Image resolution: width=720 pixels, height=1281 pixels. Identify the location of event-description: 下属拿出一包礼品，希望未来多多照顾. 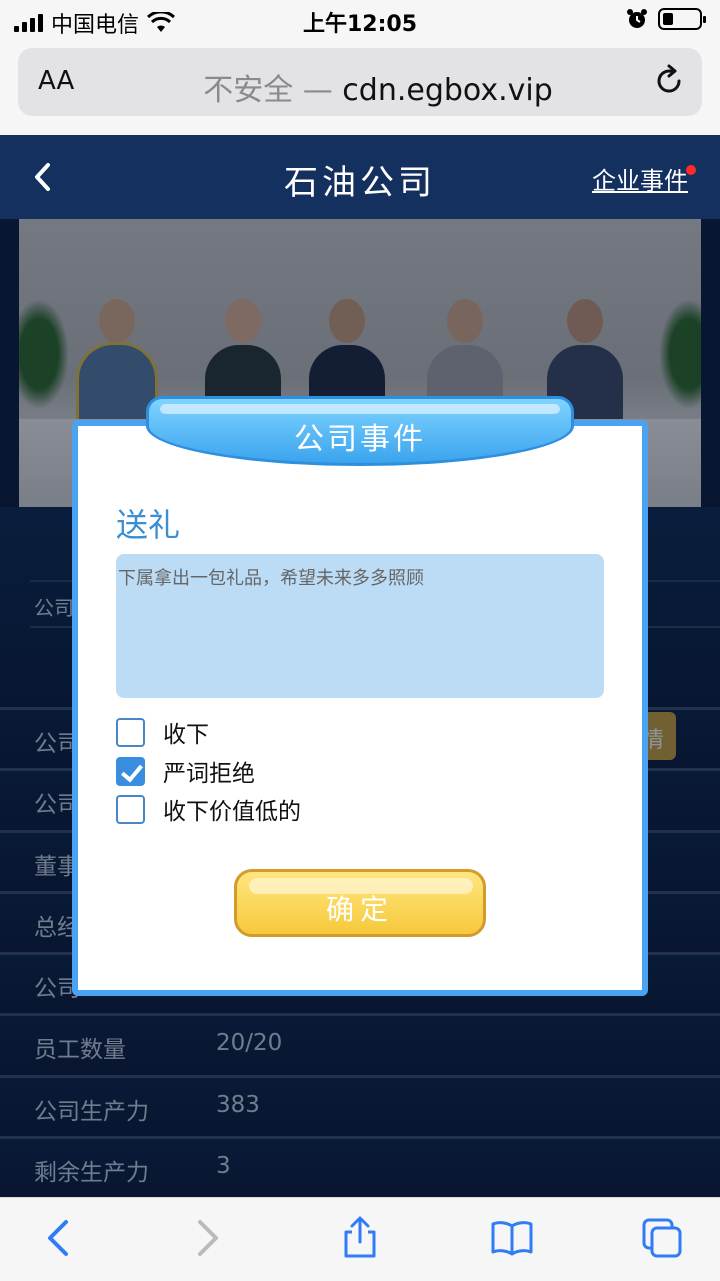
(360, 626).